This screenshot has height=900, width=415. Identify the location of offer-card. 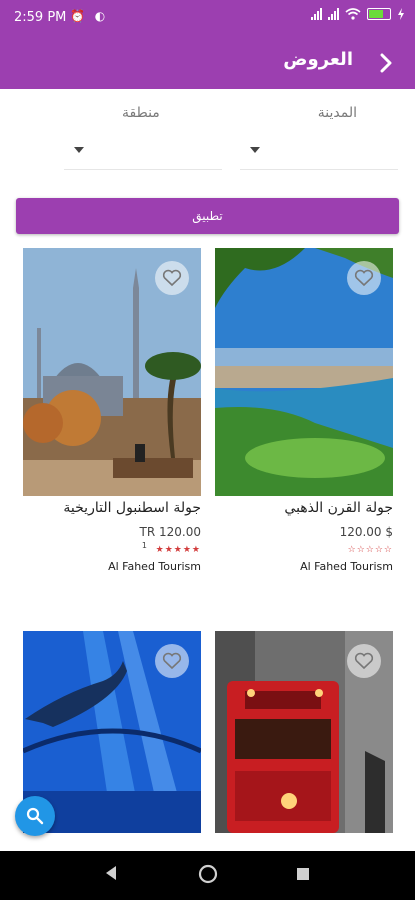
(304, 732).